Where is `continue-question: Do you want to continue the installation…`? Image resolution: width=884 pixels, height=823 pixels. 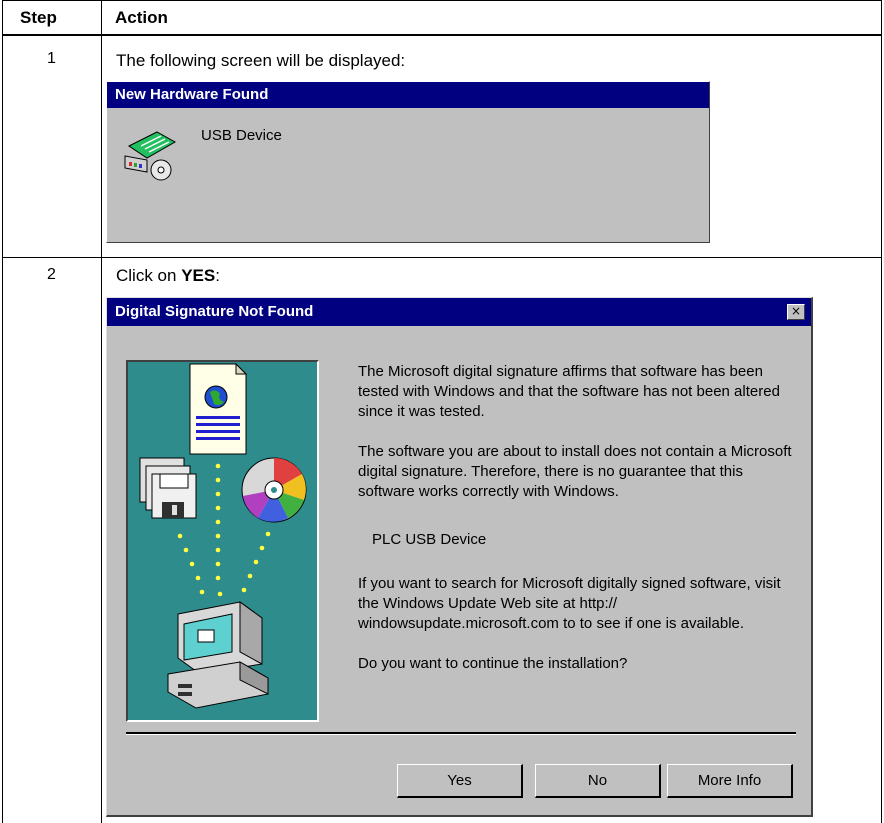
continue-question: Do you want to continue the installation… is located at coordinates (493, 663).